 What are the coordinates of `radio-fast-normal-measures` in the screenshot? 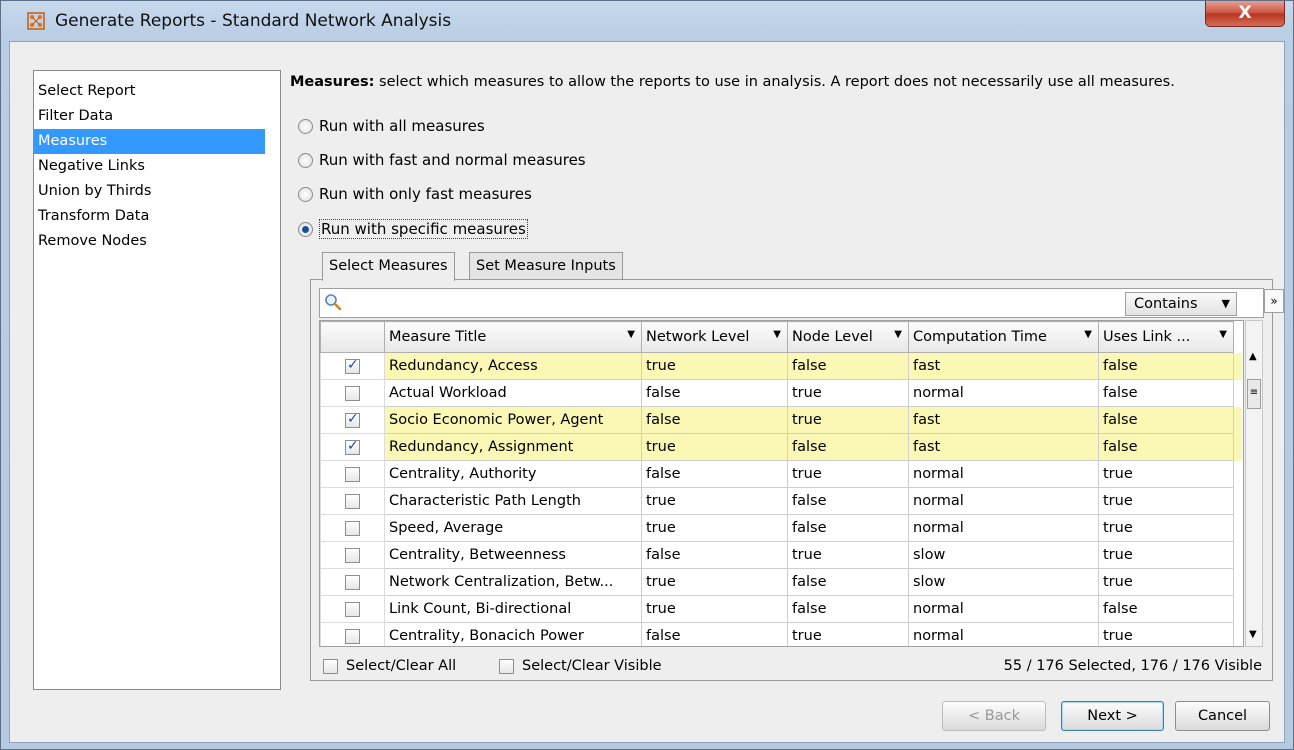 It's located at (305, 160).